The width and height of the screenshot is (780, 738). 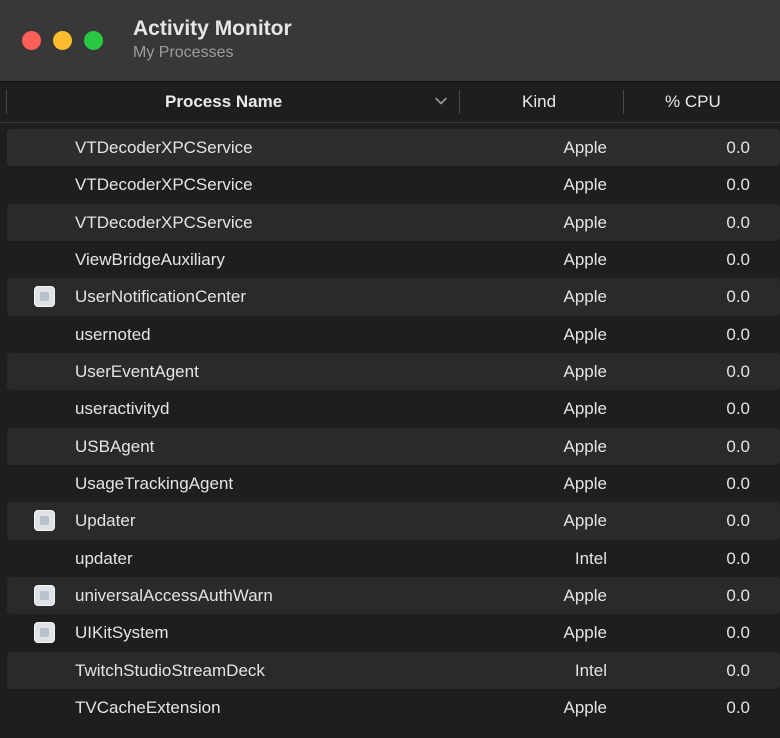 I want to click on process-name: universalAccessAuthWarn, so click(x=174, y=596).